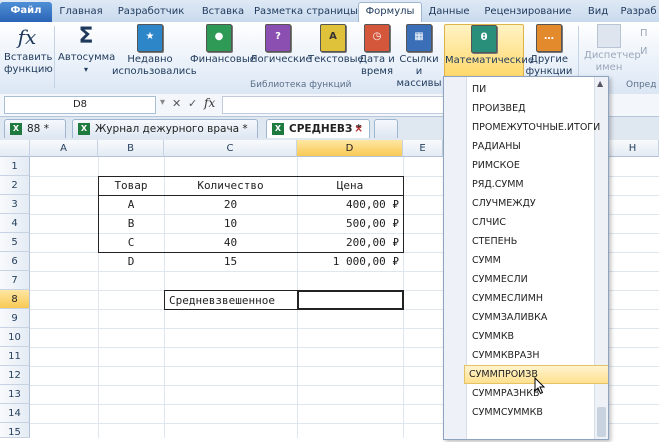  What do you see at coordinates (643, 51) in the screenshot?
I see `right-i: И` at bounding box center [643, 51].